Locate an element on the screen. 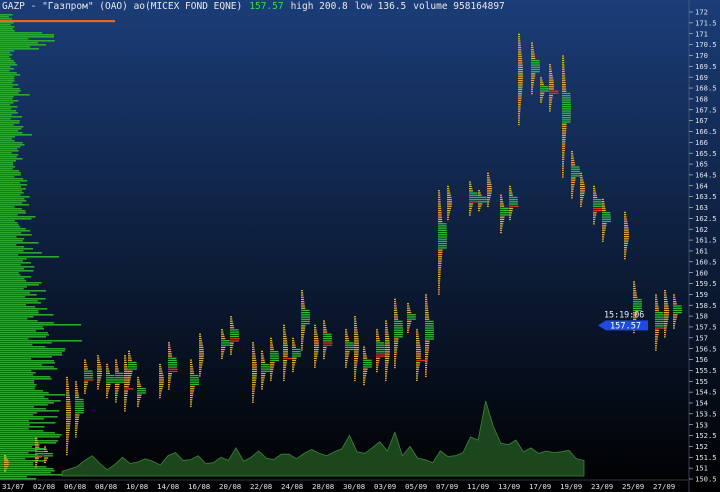  price-tick-label: 163 is located at coordinates (701, 207).